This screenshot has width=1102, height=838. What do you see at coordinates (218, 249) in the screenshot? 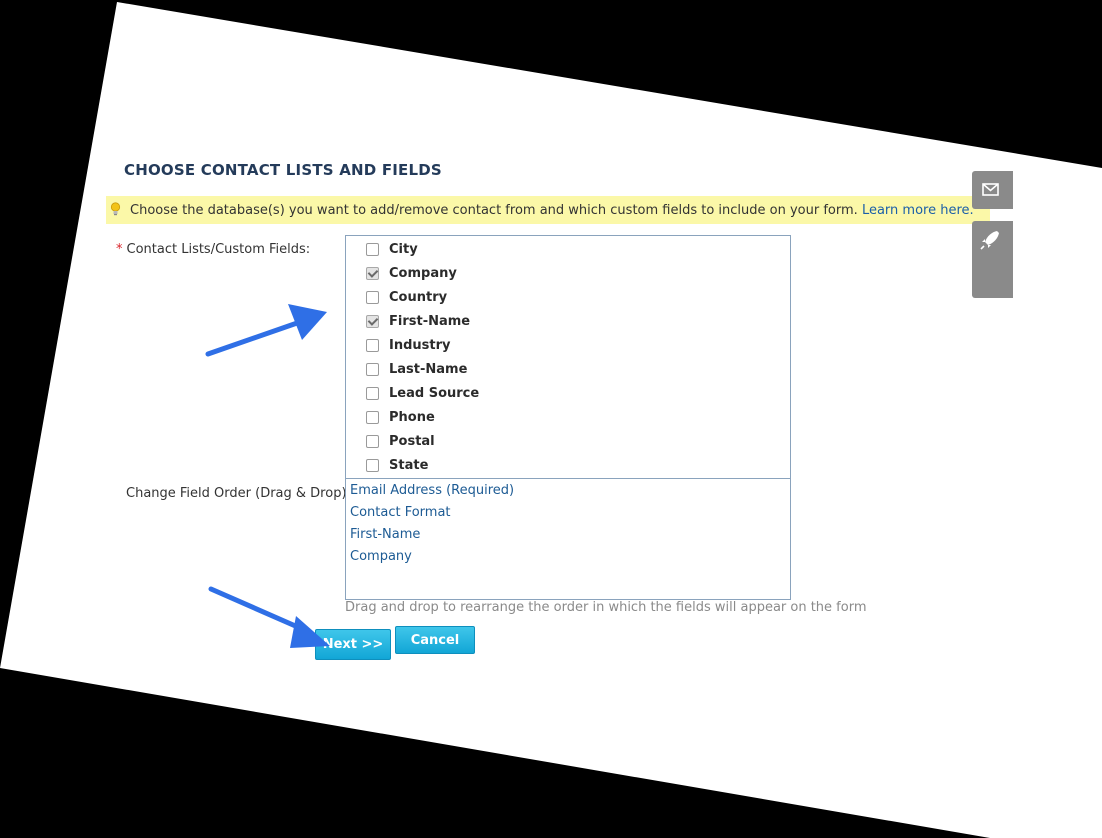
I see `contact-lists-label-text: Contact Lists/Custom Fields:` at bounding box center [218, 249].